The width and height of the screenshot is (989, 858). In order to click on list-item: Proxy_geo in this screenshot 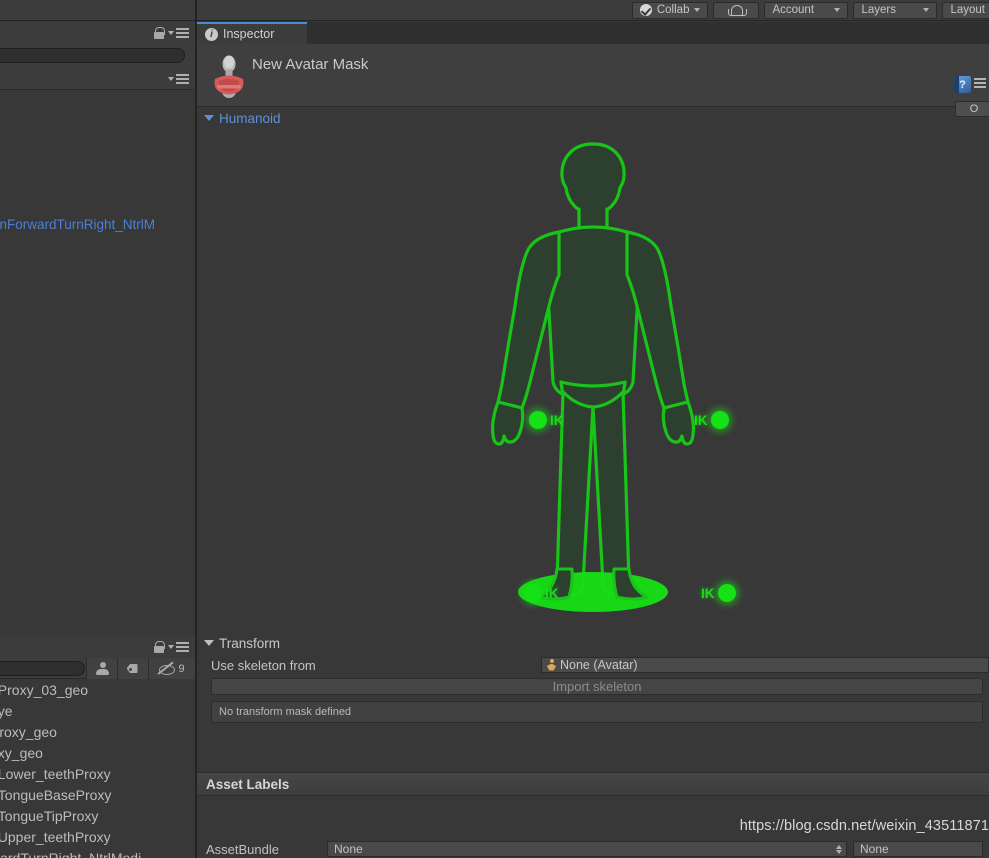, I will do `click(97, 731)`.